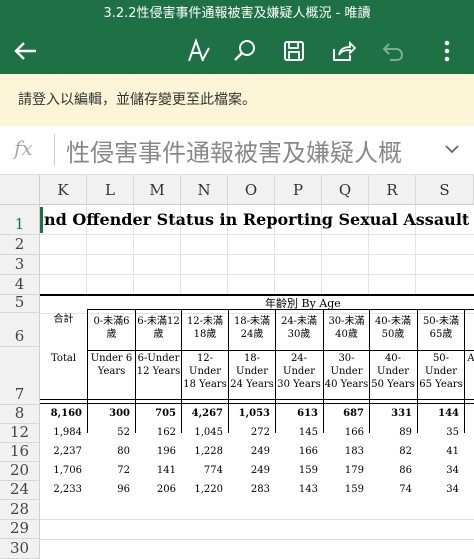 Image resolution: width=474 pixels, height=559 pixels. What do you see at coordinates (110, 470) in the screenshot?
I see `data-cell: 72` at bounding box center [110, 470].